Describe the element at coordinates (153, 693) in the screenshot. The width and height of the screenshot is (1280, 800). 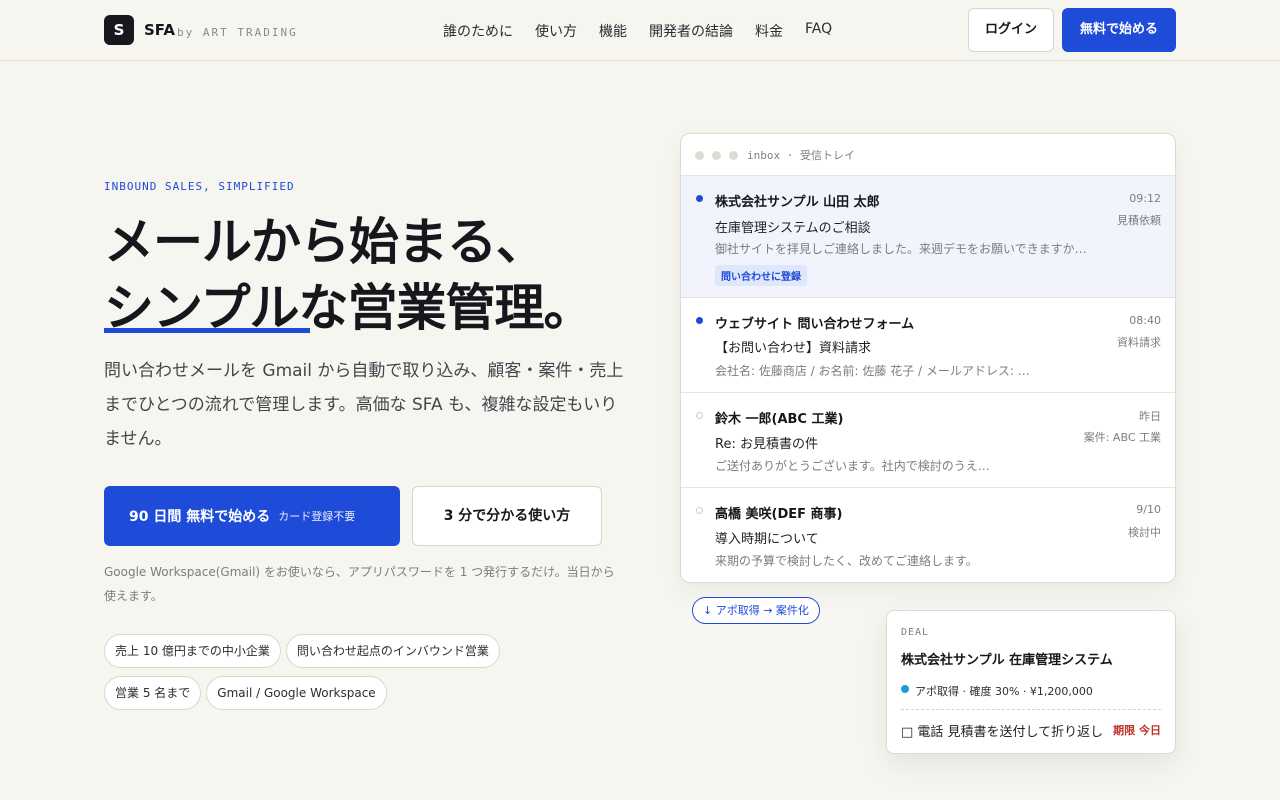
I see `chip-team-size: 営業 5 名まで` at that location.